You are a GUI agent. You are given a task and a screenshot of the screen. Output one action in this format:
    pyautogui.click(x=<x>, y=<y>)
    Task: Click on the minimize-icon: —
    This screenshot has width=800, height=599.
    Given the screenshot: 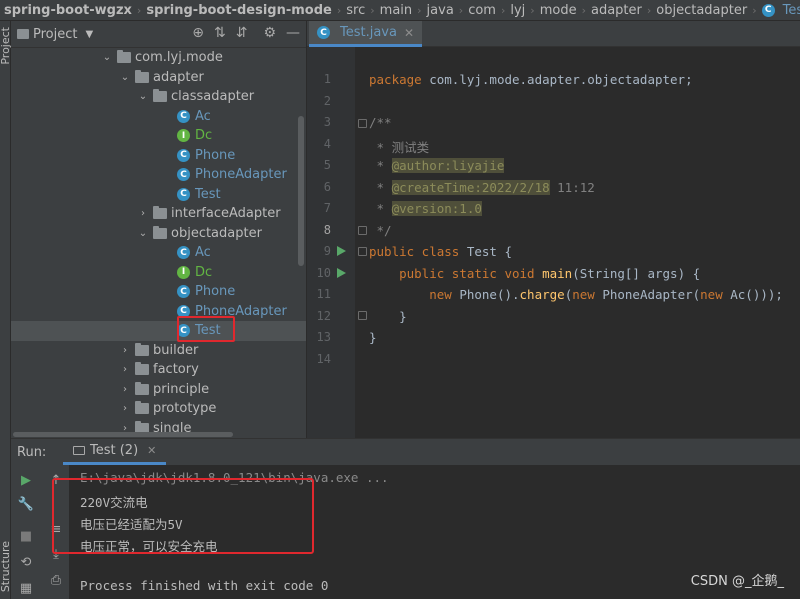 What is the action you would take?
    pyautogui.click(x=293, y=33)
    